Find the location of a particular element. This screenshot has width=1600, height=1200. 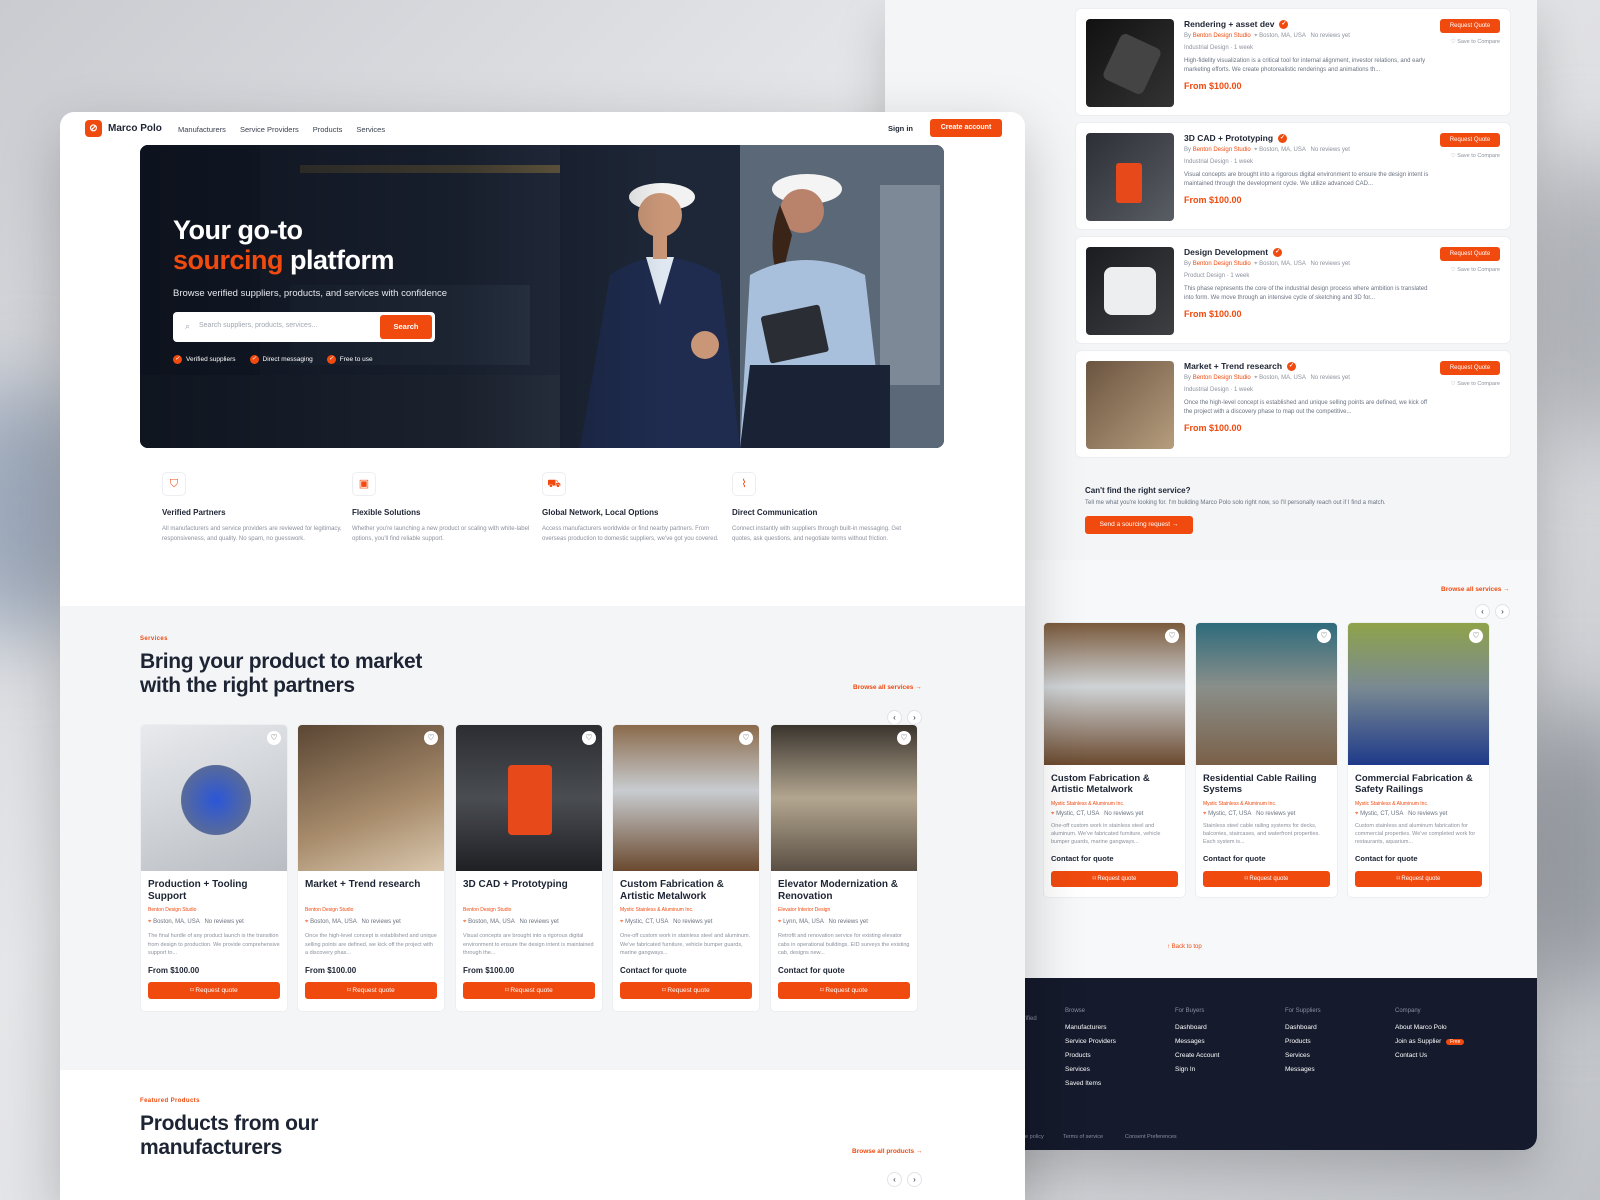

logo: ⊘ Marco Polo is located at coordinates (123, 128).